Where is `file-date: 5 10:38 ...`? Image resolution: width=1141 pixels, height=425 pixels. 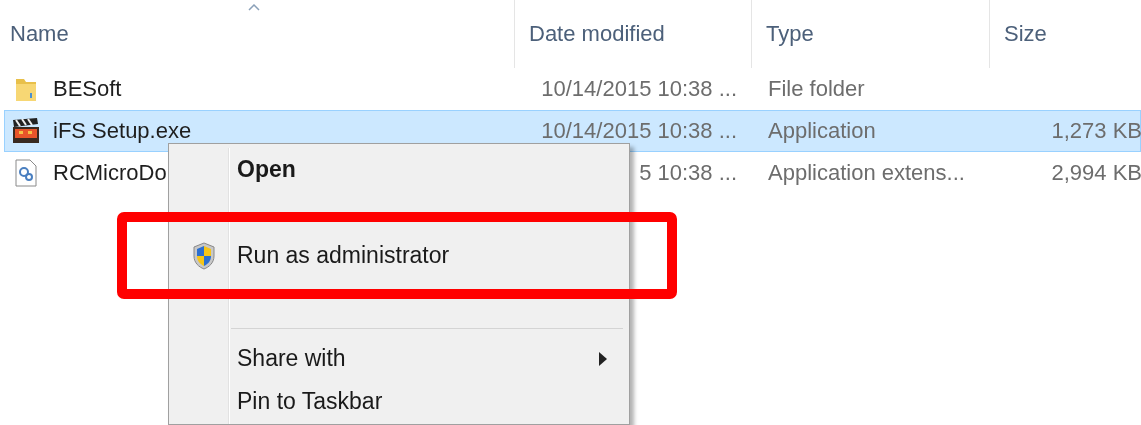
file-date: 5 10:38 ... is located at coordinates (688, 173).